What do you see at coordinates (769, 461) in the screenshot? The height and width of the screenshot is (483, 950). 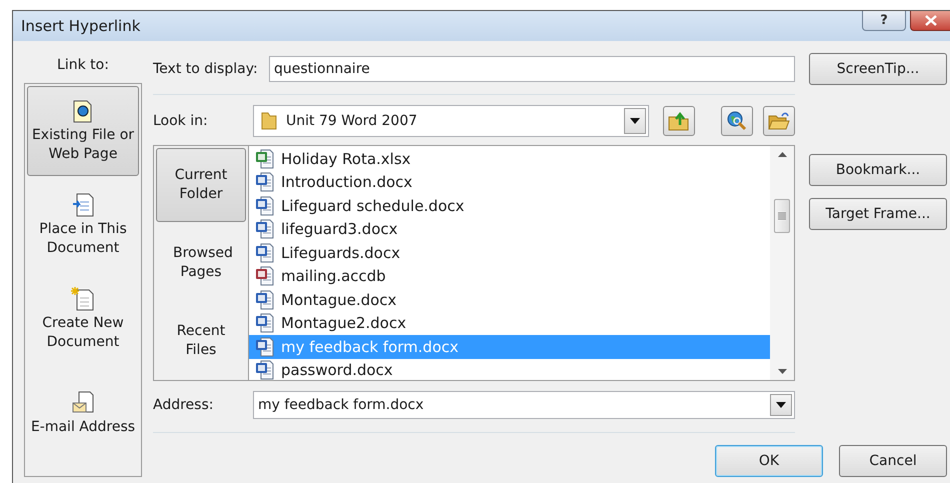 I see `dialog-button: OK` at bounding box center [769, 461].